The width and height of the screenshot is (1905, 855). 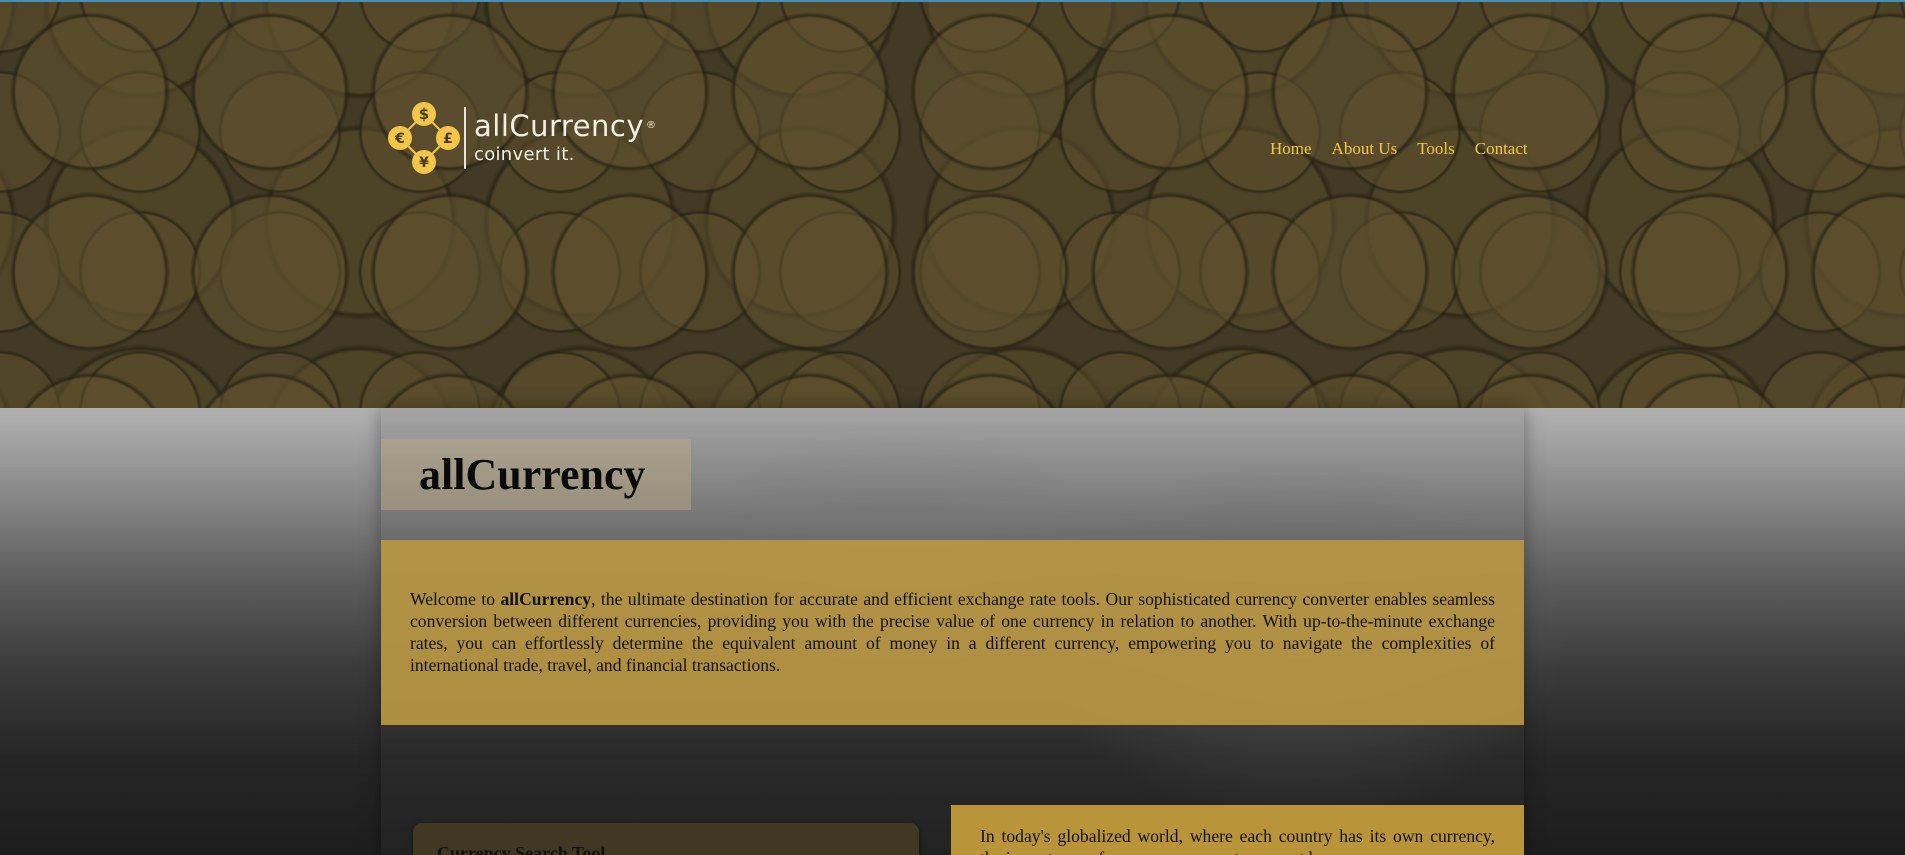 What do you see at coordinates (1399, 149) in the screenshot?
I see `main-nav: Home About Us Tools Contact` at bounding box center [1399, 149].